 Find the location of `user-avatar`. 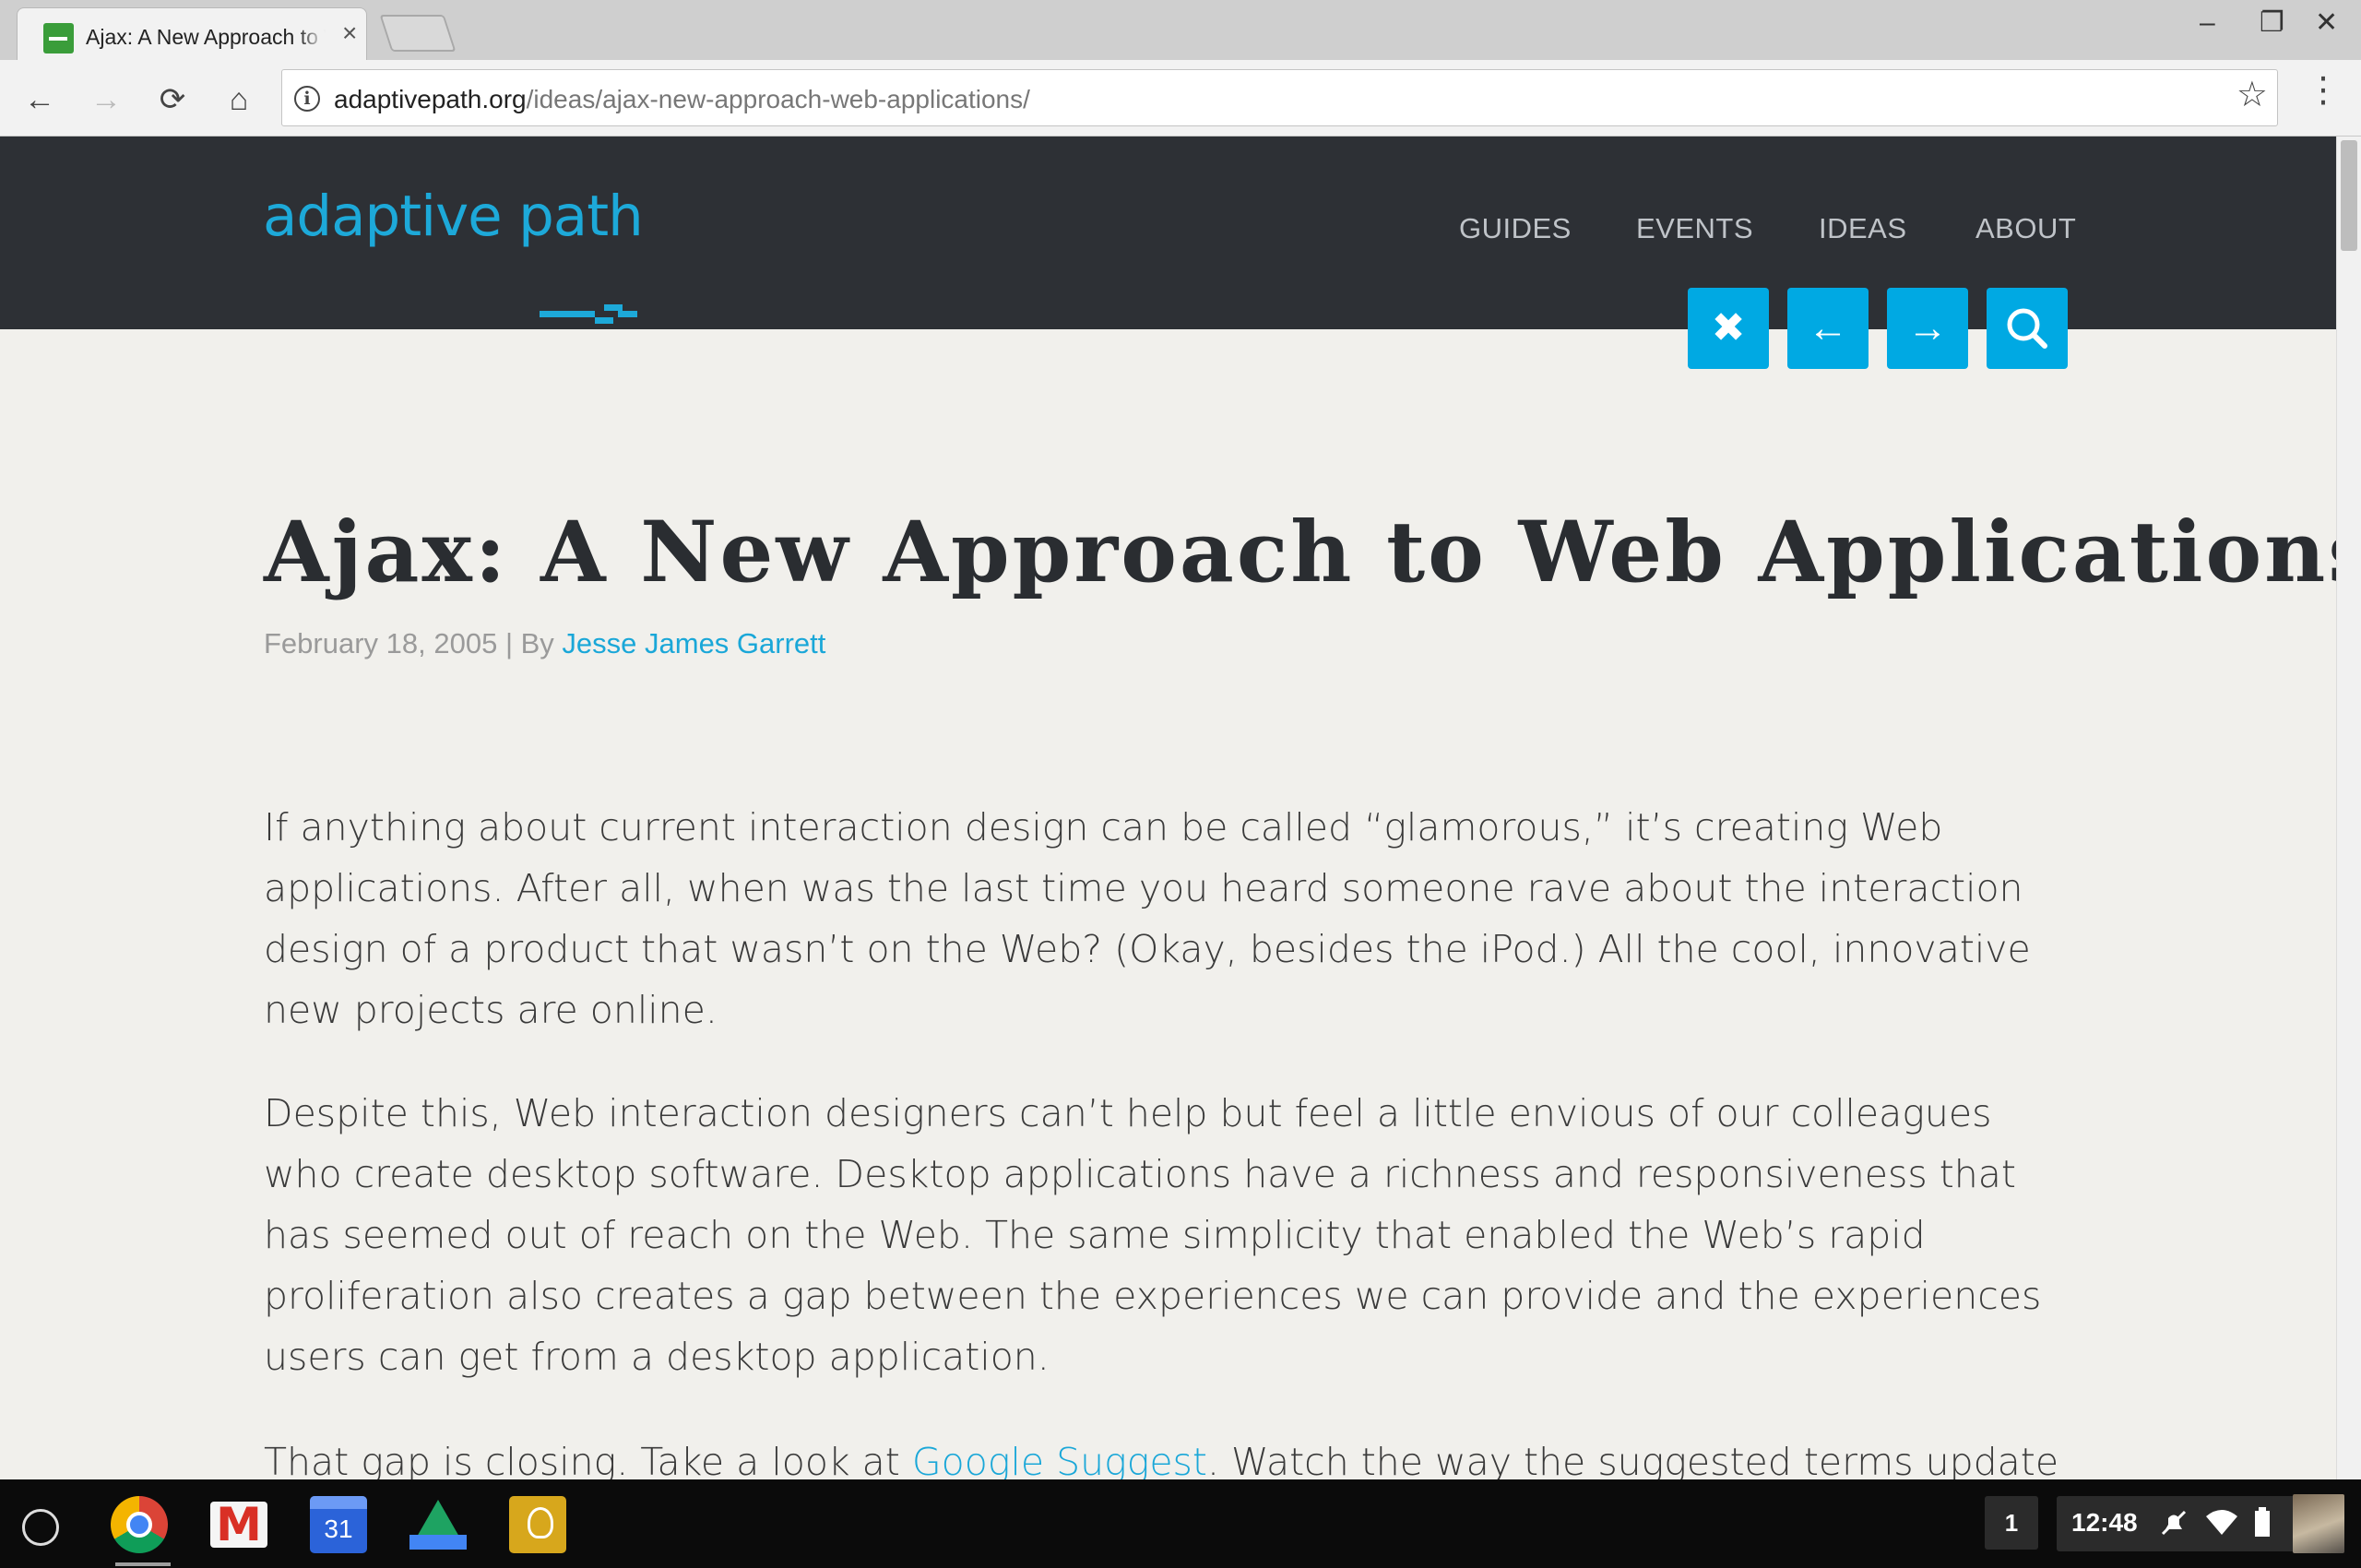

user-avatar is located at coordinates (2318, 1523).